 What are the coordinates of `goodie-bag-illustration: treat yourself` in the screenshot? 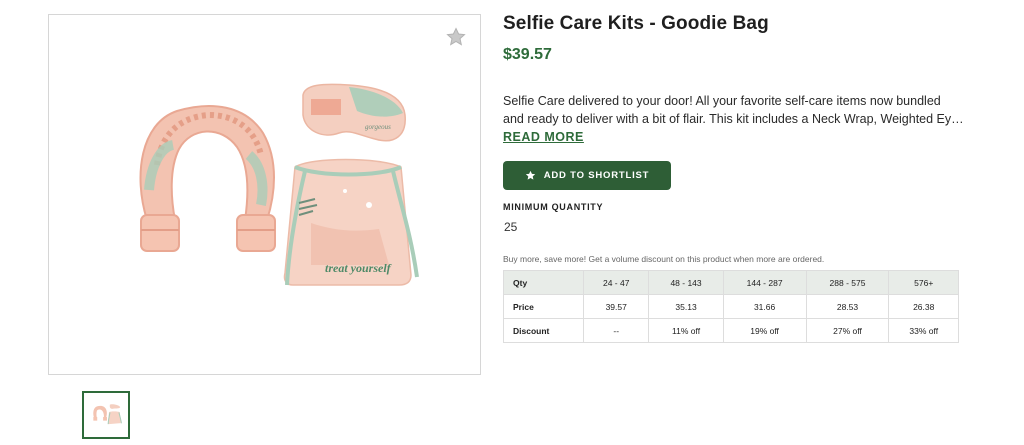 It's located at (351, 222).